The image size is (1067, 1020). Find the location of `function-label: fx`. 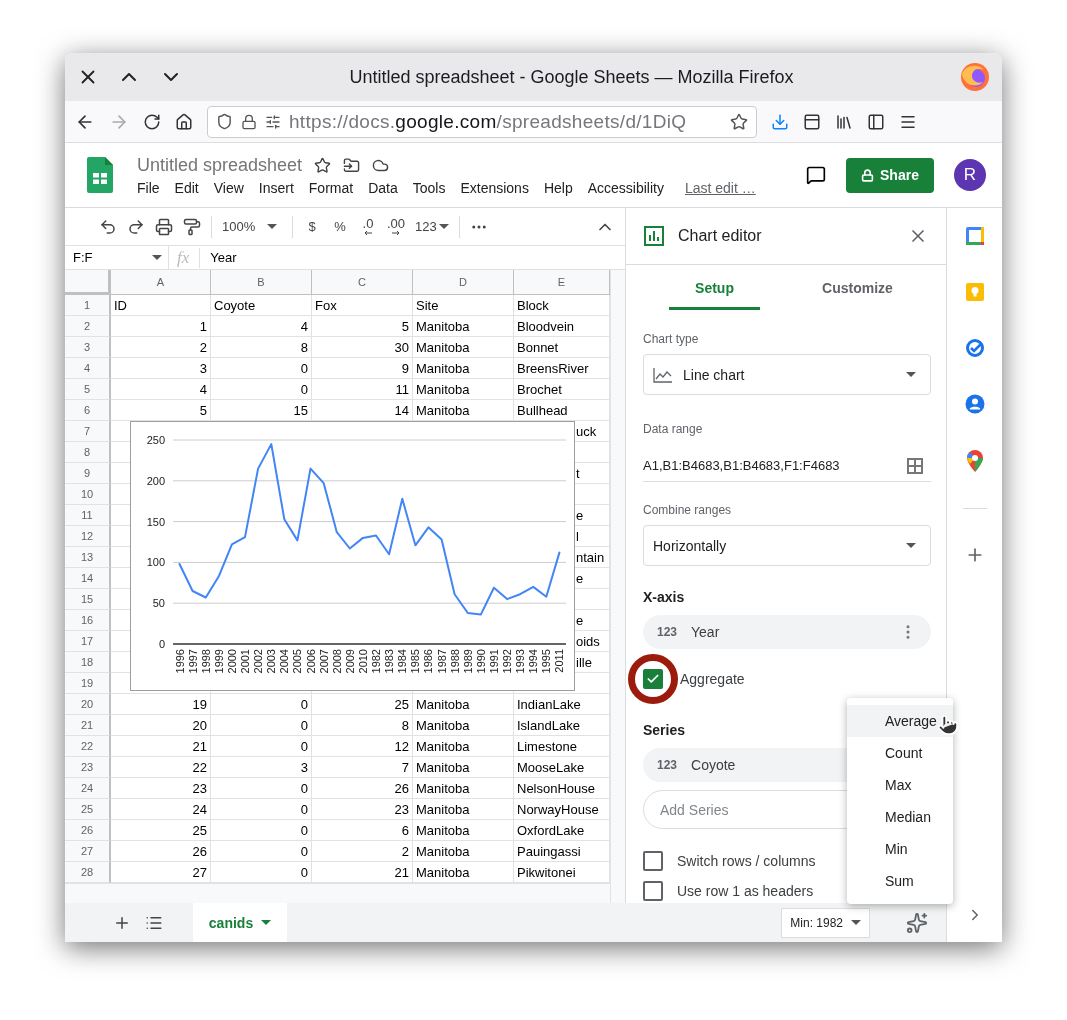

function-label: fx is located at coordinates (185, 257).